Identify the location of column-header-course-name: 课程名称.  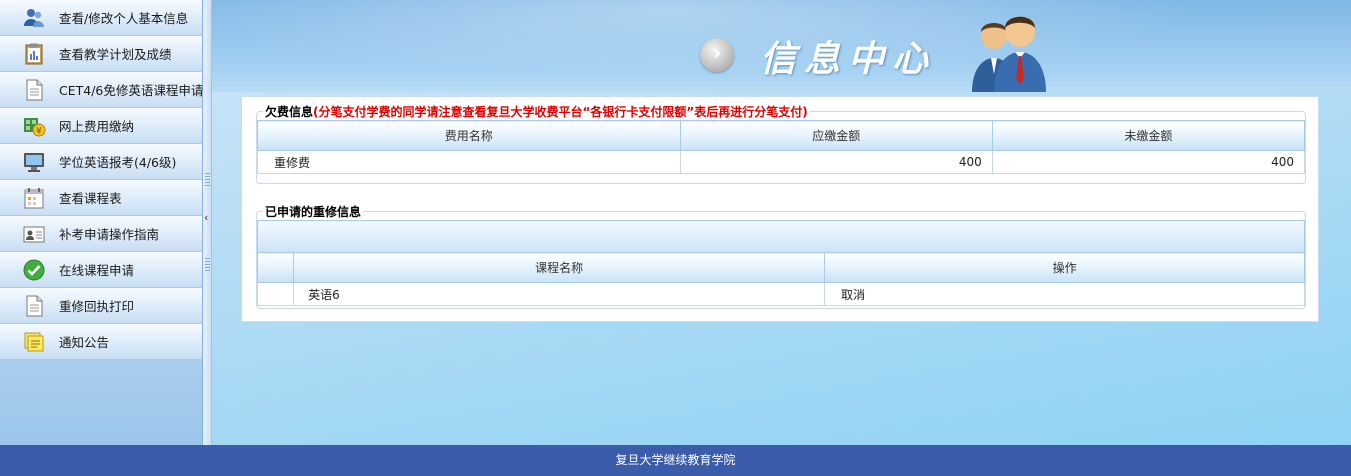
(559, 267).